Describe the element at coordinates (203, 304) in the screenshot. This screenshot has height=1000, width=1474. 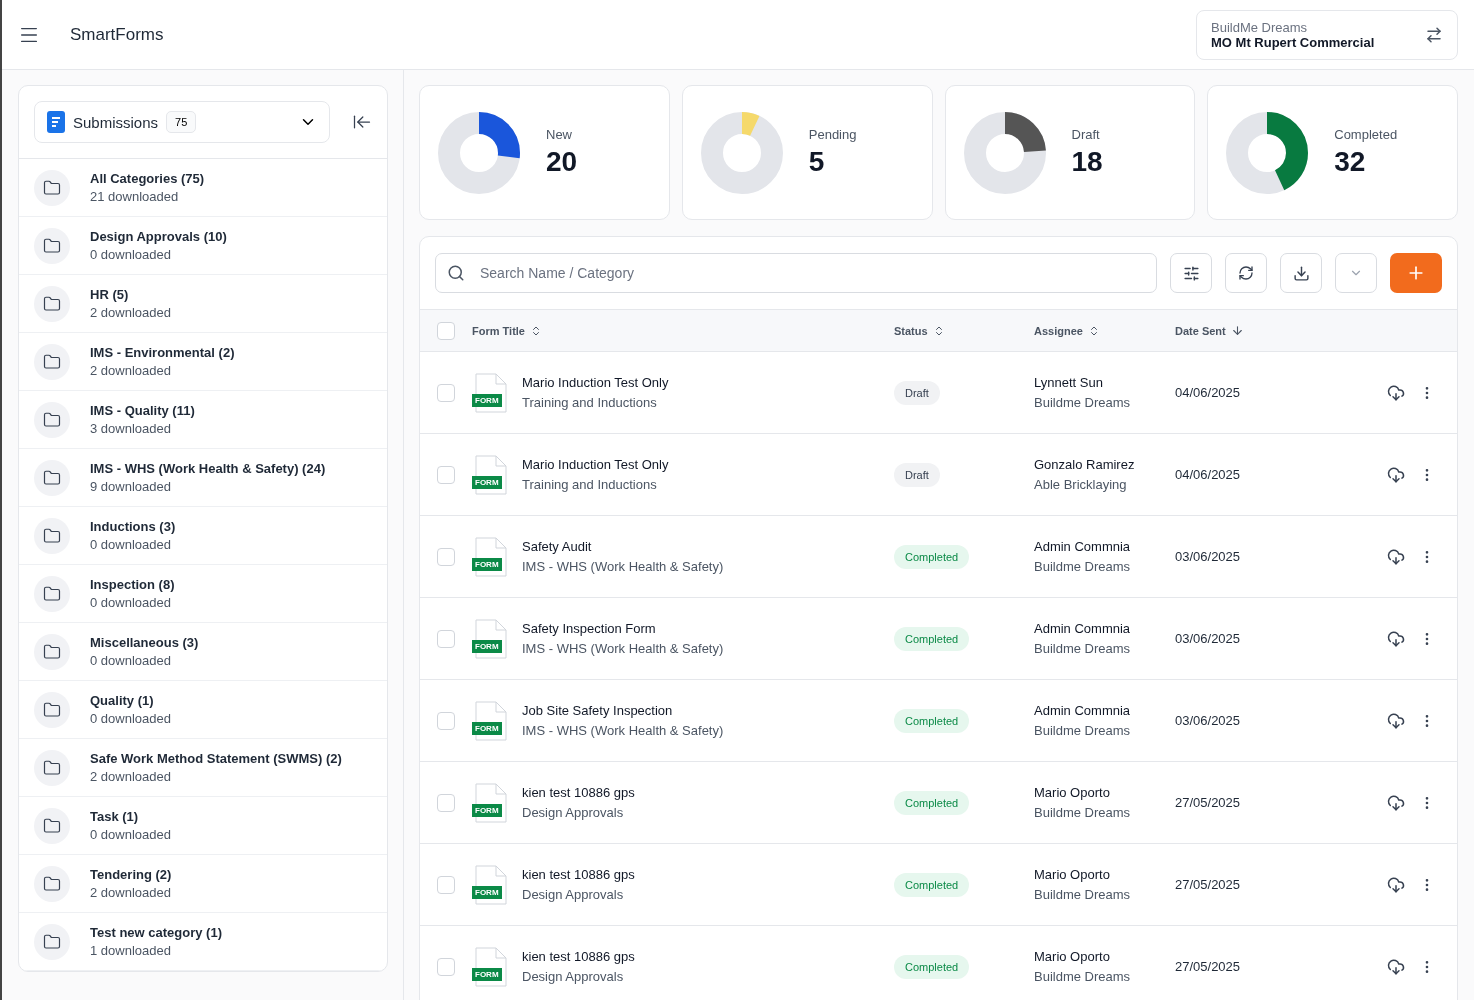
I see `category-item: HR (5) 2 downloaded` at that location.